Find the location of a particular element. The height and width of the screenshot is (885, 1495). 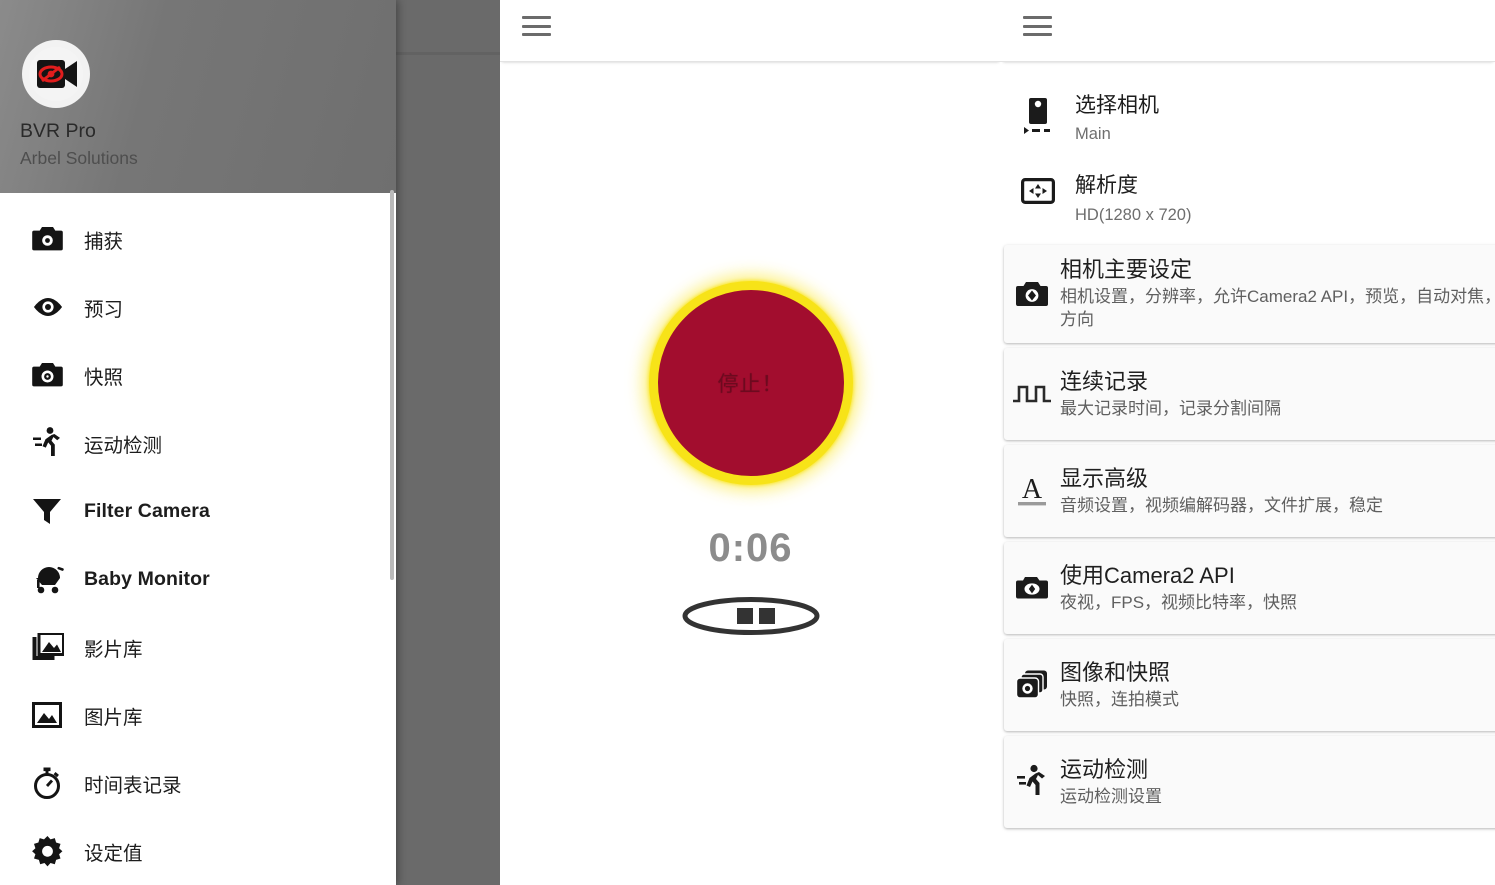

sidebar-item-snapshot: 快照 is located at coordinates (198, 375).